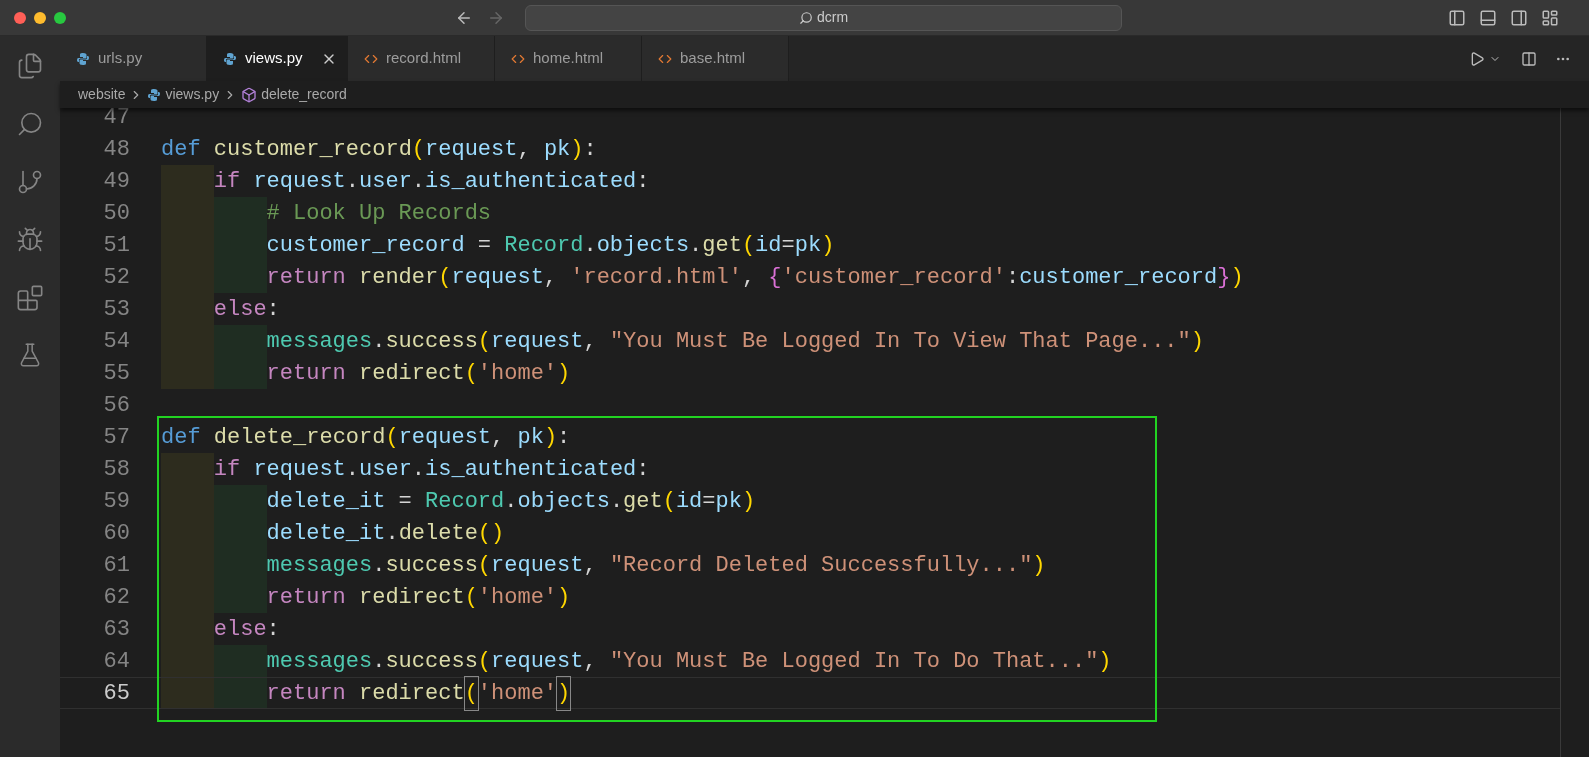 This screenshot has width=1589, height=757. Describe the element at coordinates (511, 501) in the screenshot. I see `code-line: delete_it = Record.objects.get(id=pk)` at that location.